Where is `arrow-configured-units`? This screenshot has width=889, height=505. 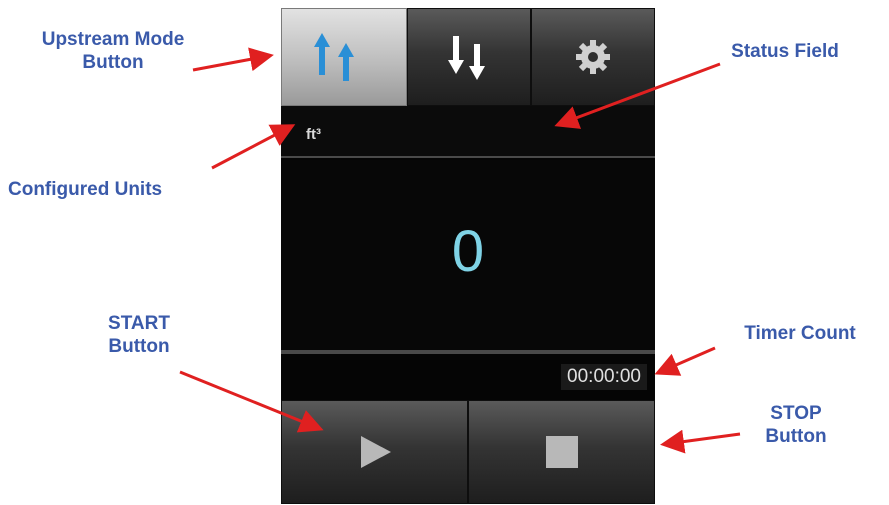
arrow-configured-units is located at coordinates (253, 147).